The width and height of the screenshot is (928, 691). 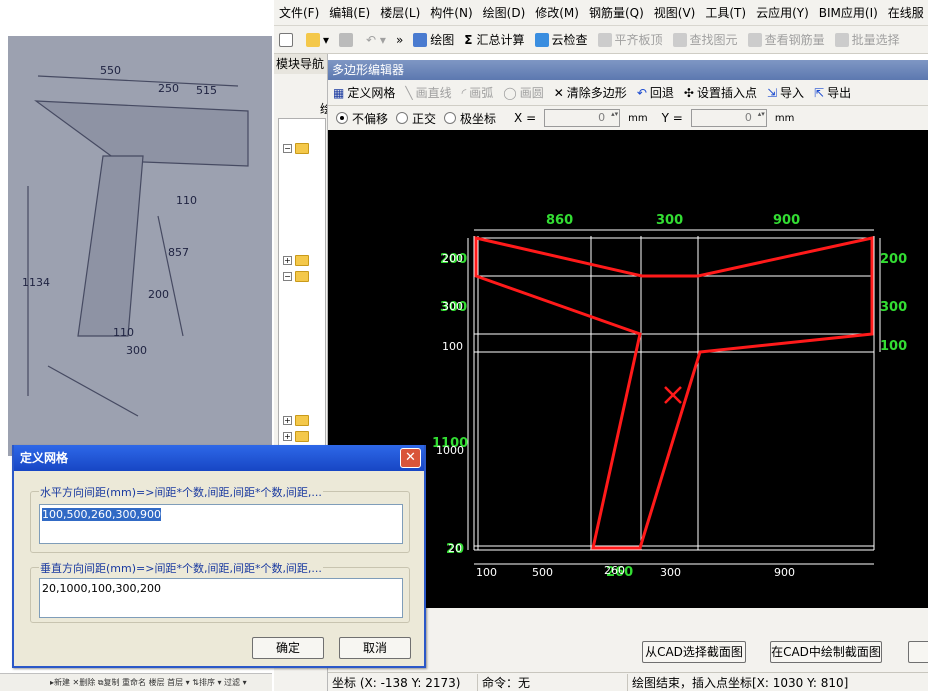 What do you see at coordinates (420, 39) in the screenshot?
I see `draw-icon` at bounding box center [420, 39].